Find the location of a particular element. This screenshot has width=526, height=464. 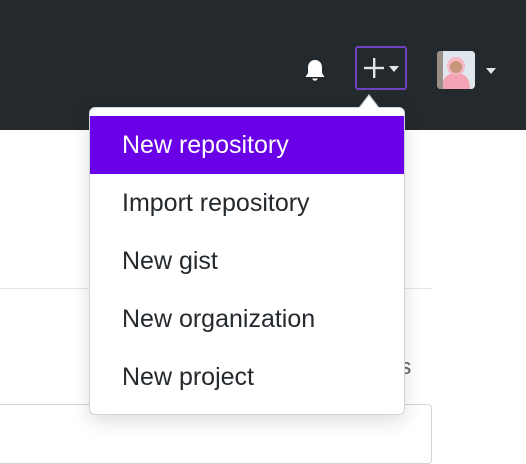

avatar is located at coordinates (456, 70).